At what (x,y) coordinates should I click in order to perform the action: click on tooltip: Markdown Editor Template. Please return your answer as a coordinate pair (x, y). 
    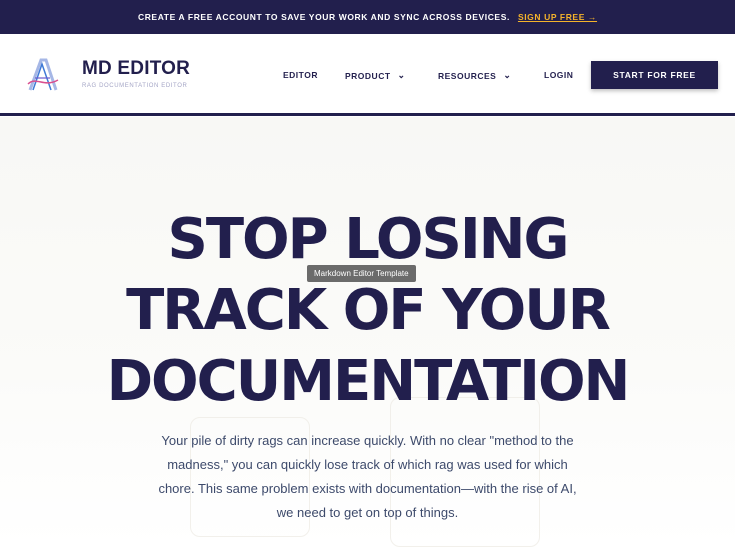
    Looking at the image, I should click on (361, 273).